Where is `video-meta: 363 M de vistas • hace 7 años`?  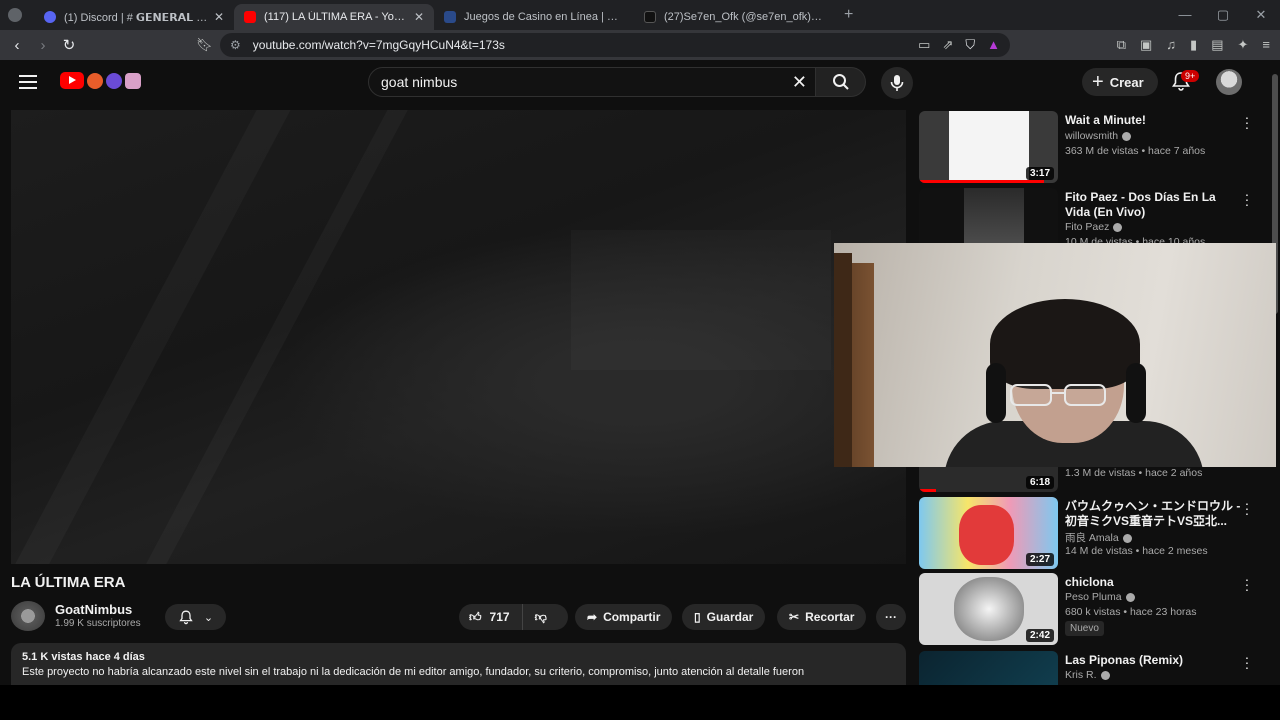
video-meta: 363 M de vistas • hace 7 años is located at coordinates (1135, 151).